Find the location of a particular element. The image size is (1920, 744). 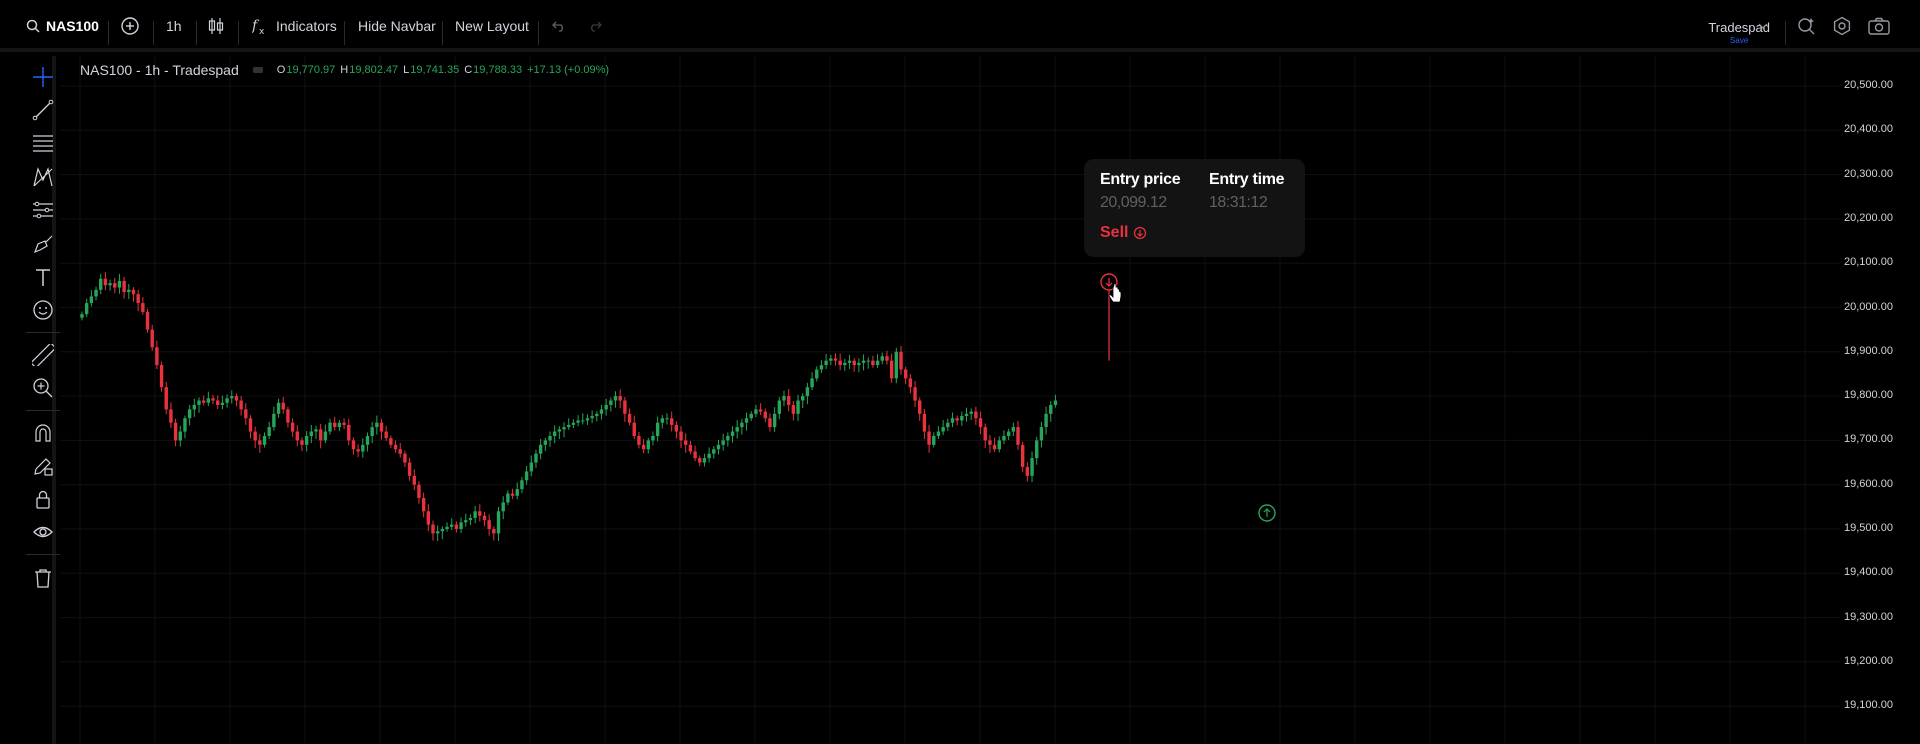

crosshair-tool is located at coordinates (43, 77).